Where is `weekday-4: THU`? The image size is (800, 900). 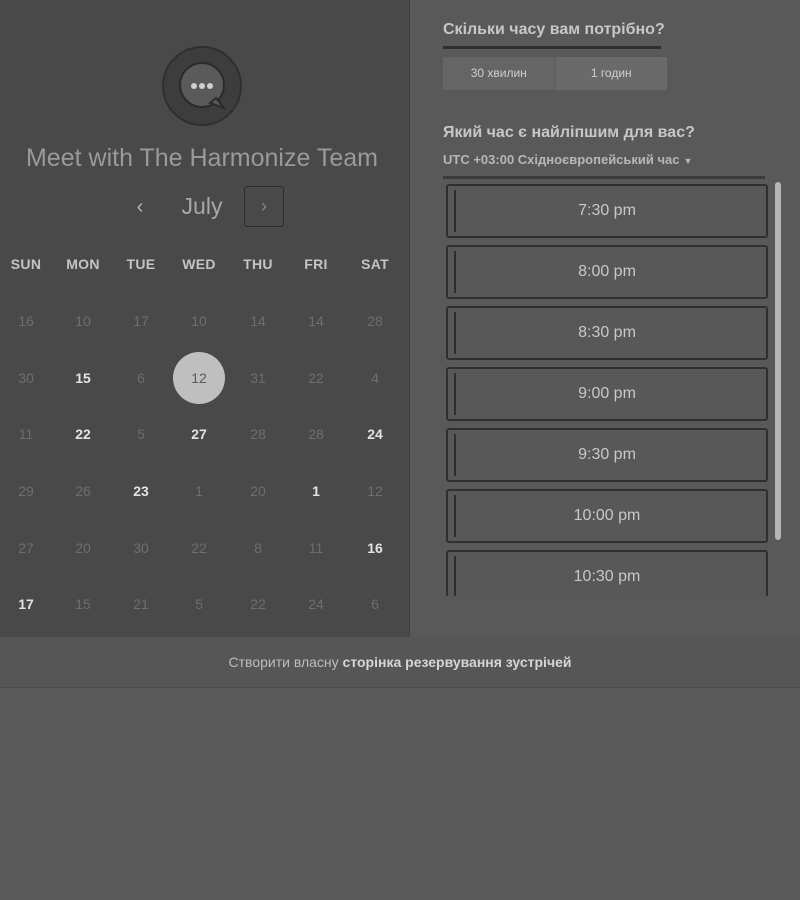
weekday-4: THU is located at coordinates (258, 264).